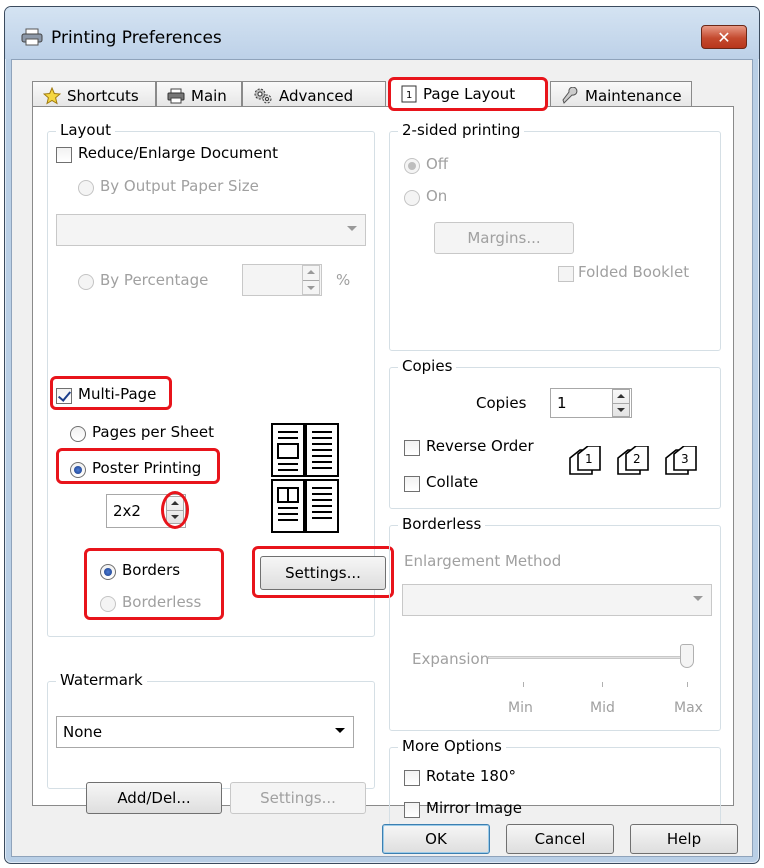  I want to click on checkbox-label: Mirror Image, so click(474, 808).